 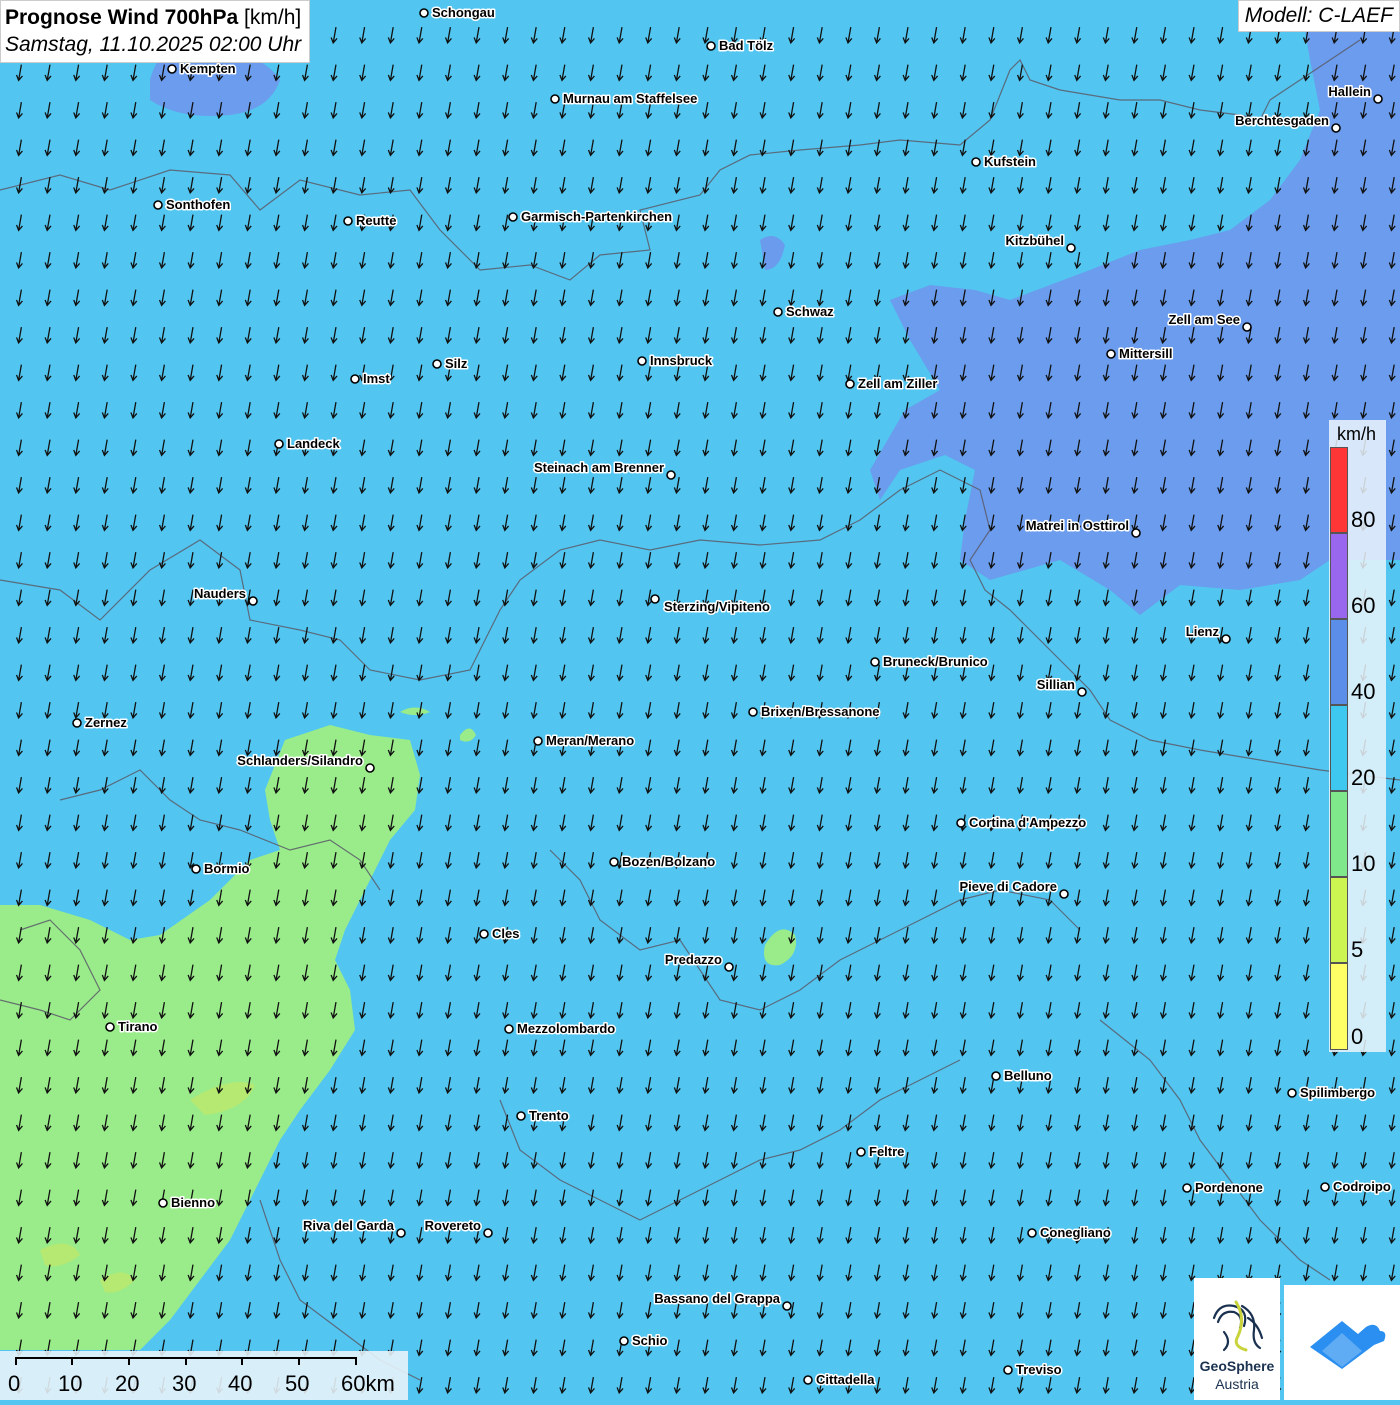 What do you see at coordinates (1348, 1345) in the screenshot?
I see `house-cloud-icon` at bounding box center [1348, 1345].